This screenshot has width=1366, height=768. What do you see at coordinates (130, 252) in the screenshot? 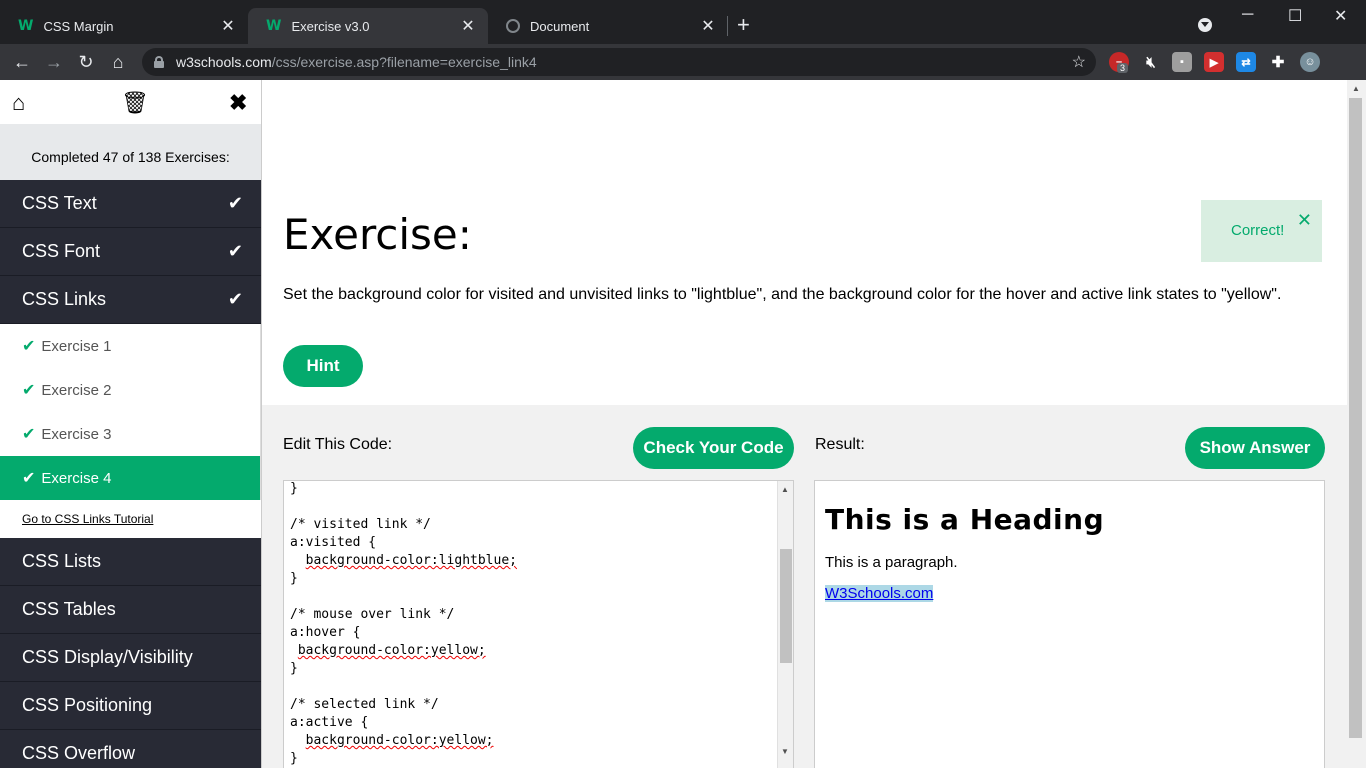
I see `sidebar-item-css-font: CSS Font ✔` at bounding box center [130, 252].